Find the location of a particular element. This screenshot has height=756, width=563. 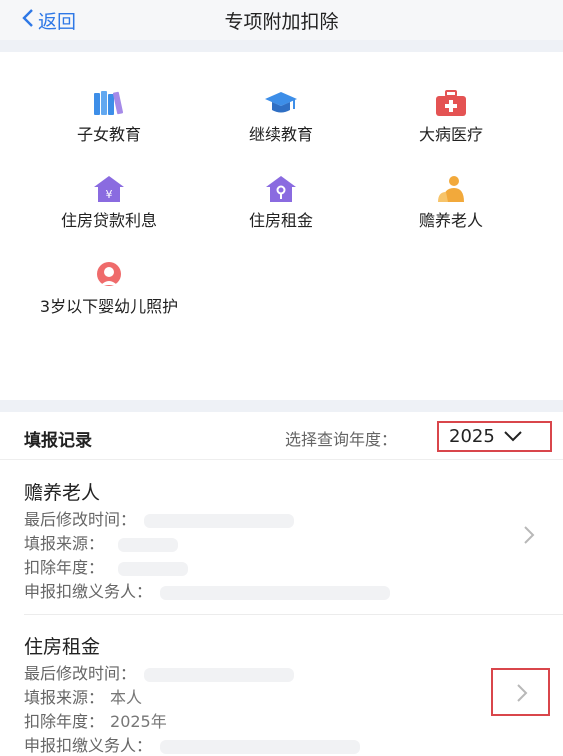

record-name: 赡养老人 is located at coordinates (62, 493).